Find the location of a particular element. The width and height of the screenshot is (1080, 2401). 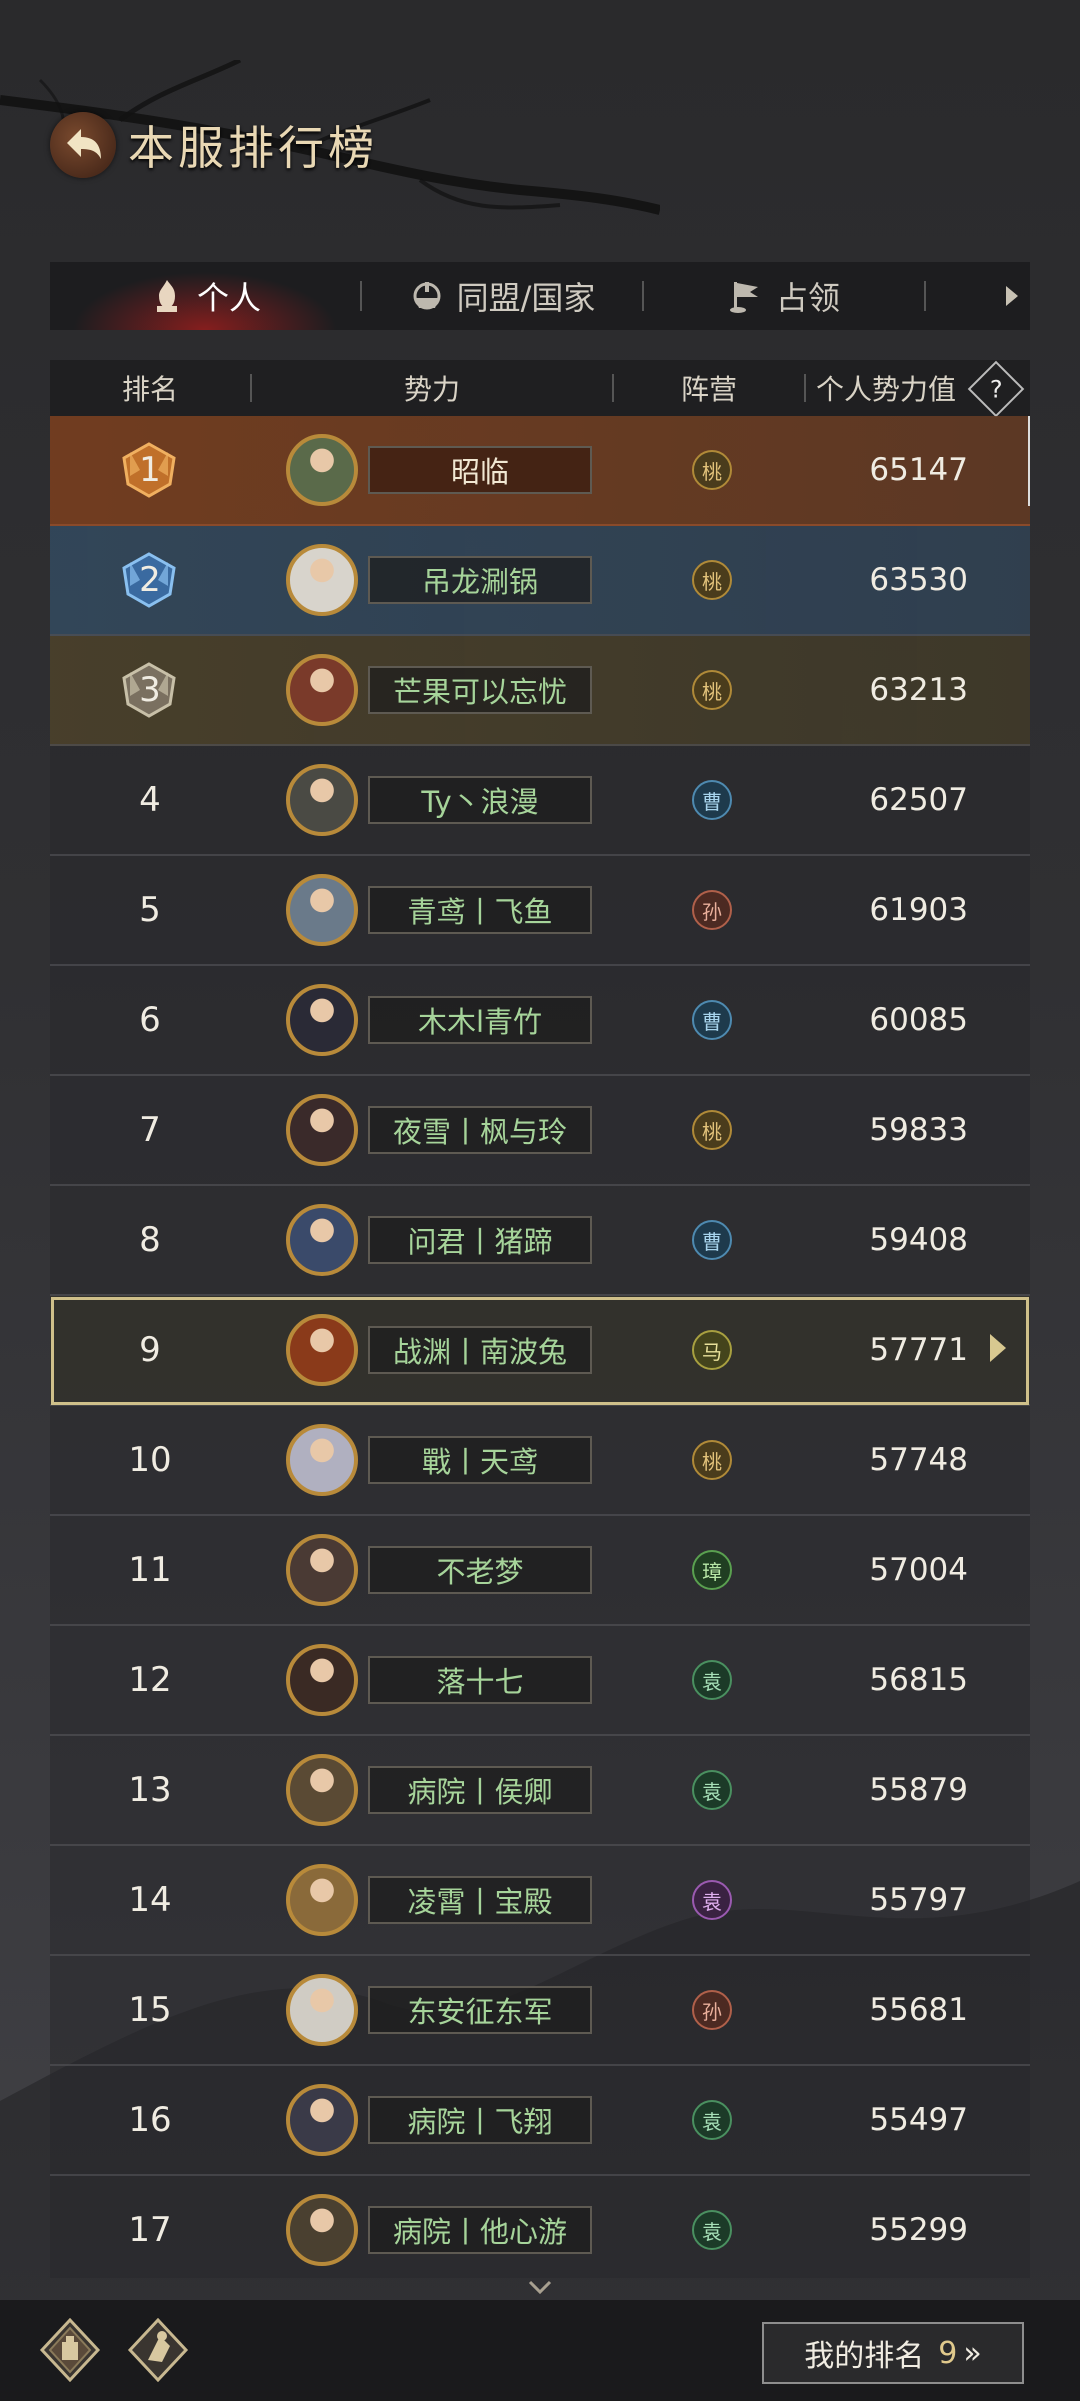

faction-name: 东安征东军 is located at coordinates (480, 2010).